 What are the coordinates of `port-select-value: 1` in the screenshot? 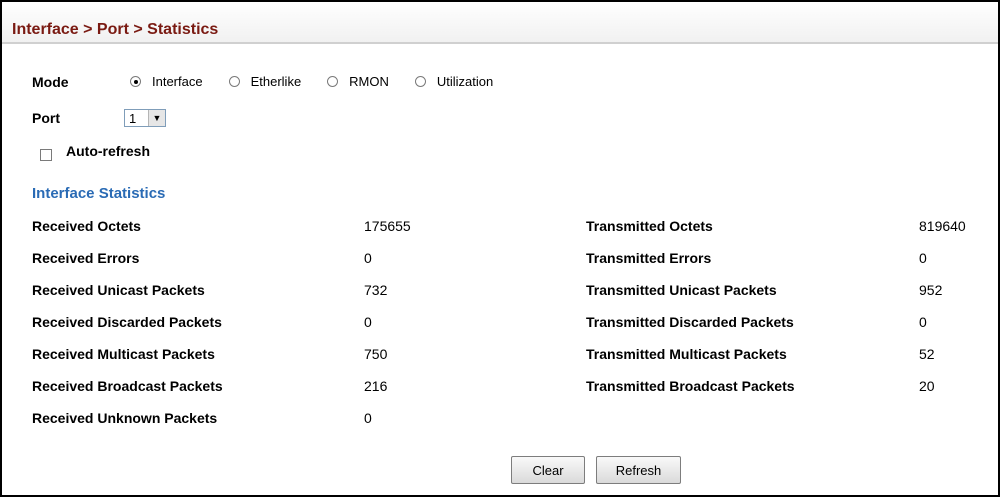 It's located at (133, 118).